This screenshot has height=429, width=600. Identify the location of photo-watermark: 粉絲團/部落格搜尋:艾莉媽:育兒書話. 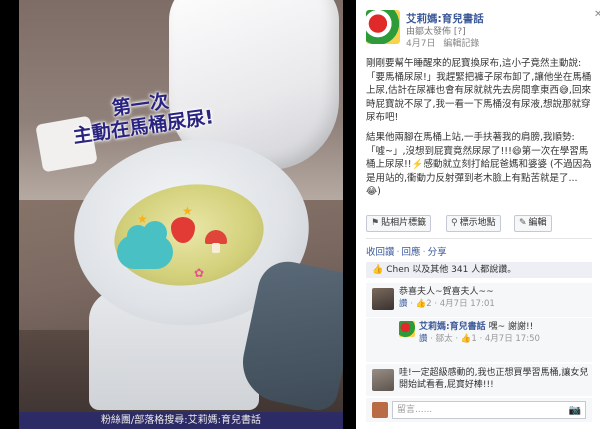
(181, 420).